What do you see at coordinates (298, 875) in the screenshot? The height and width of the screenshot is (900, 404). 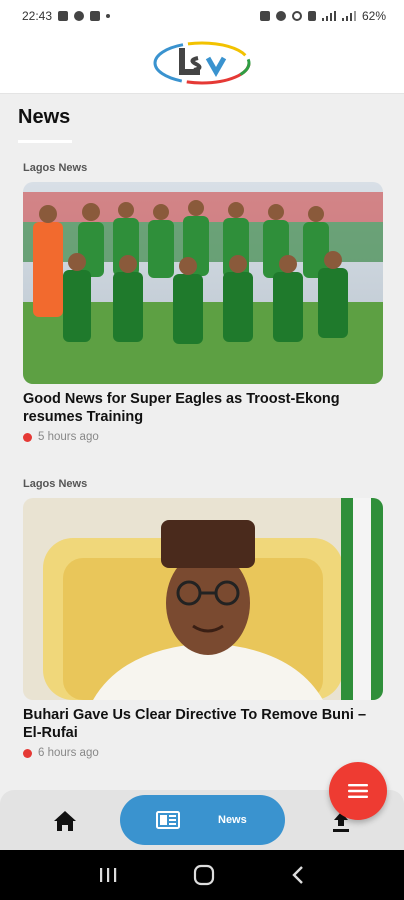 I see `back-icon` at bounding box center [298, 875].